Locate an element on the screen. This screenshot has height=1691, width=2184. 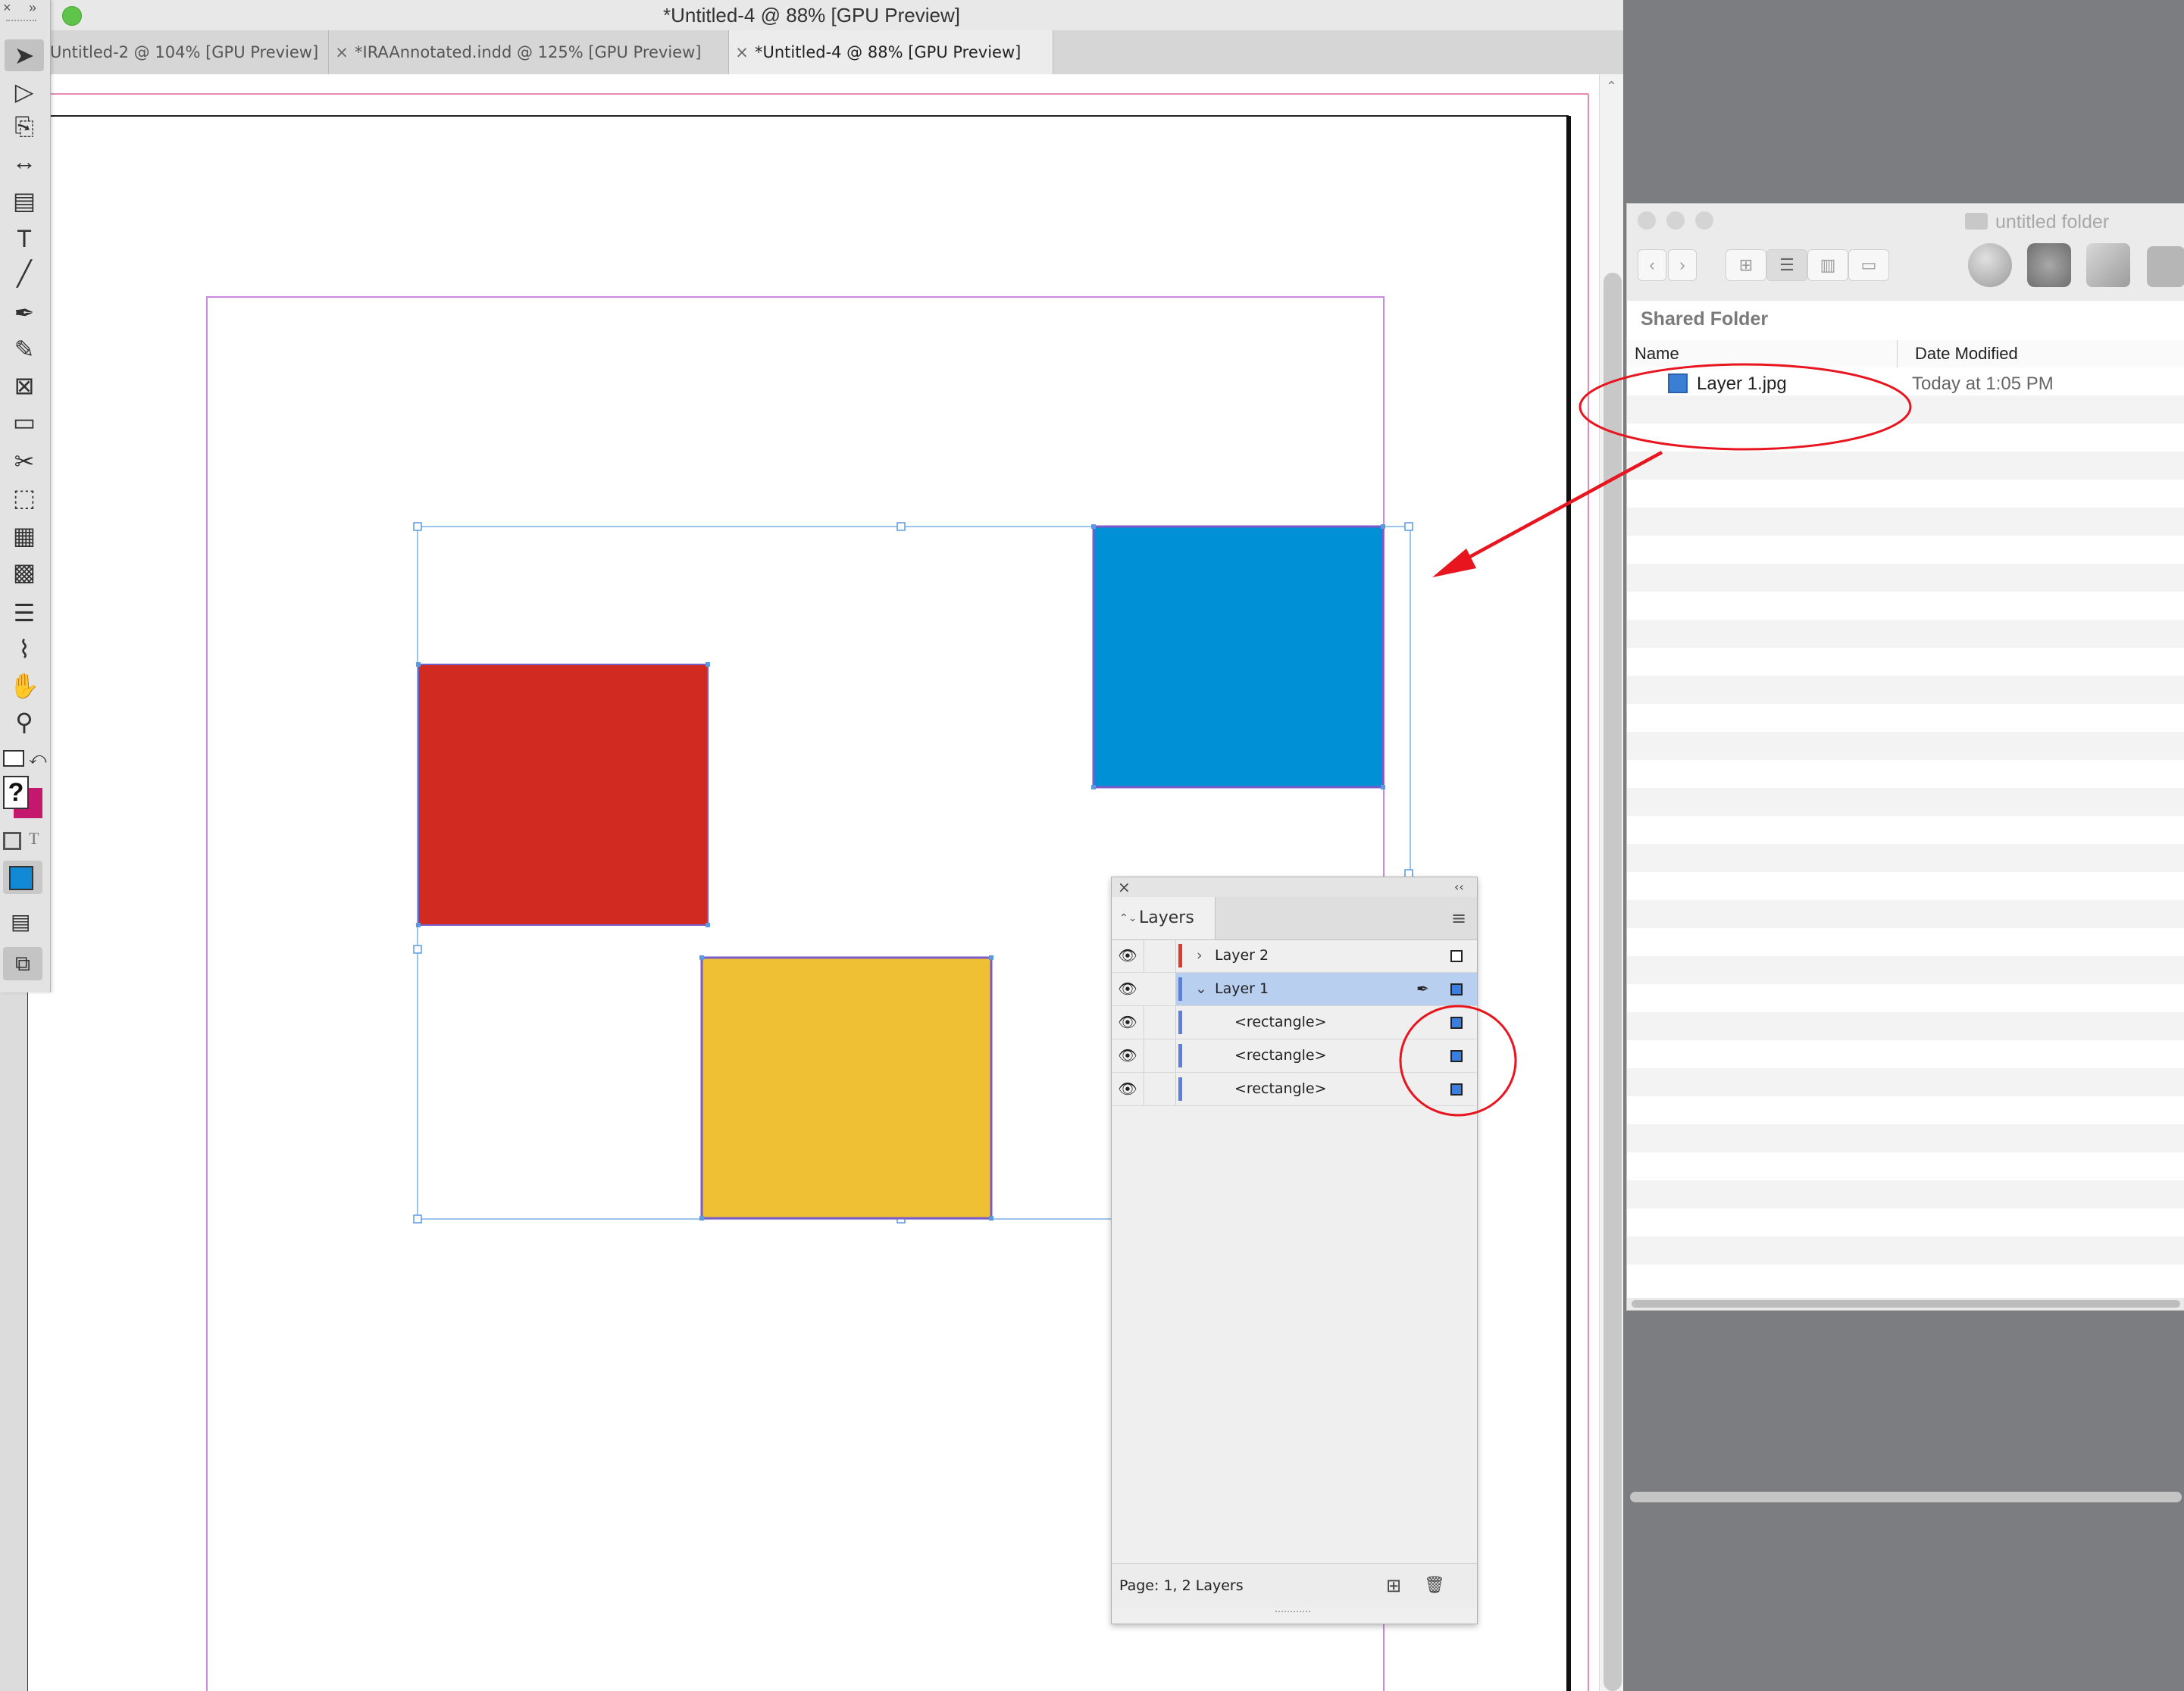
annotation-arrow-line is located at coordinates (1555, 510).